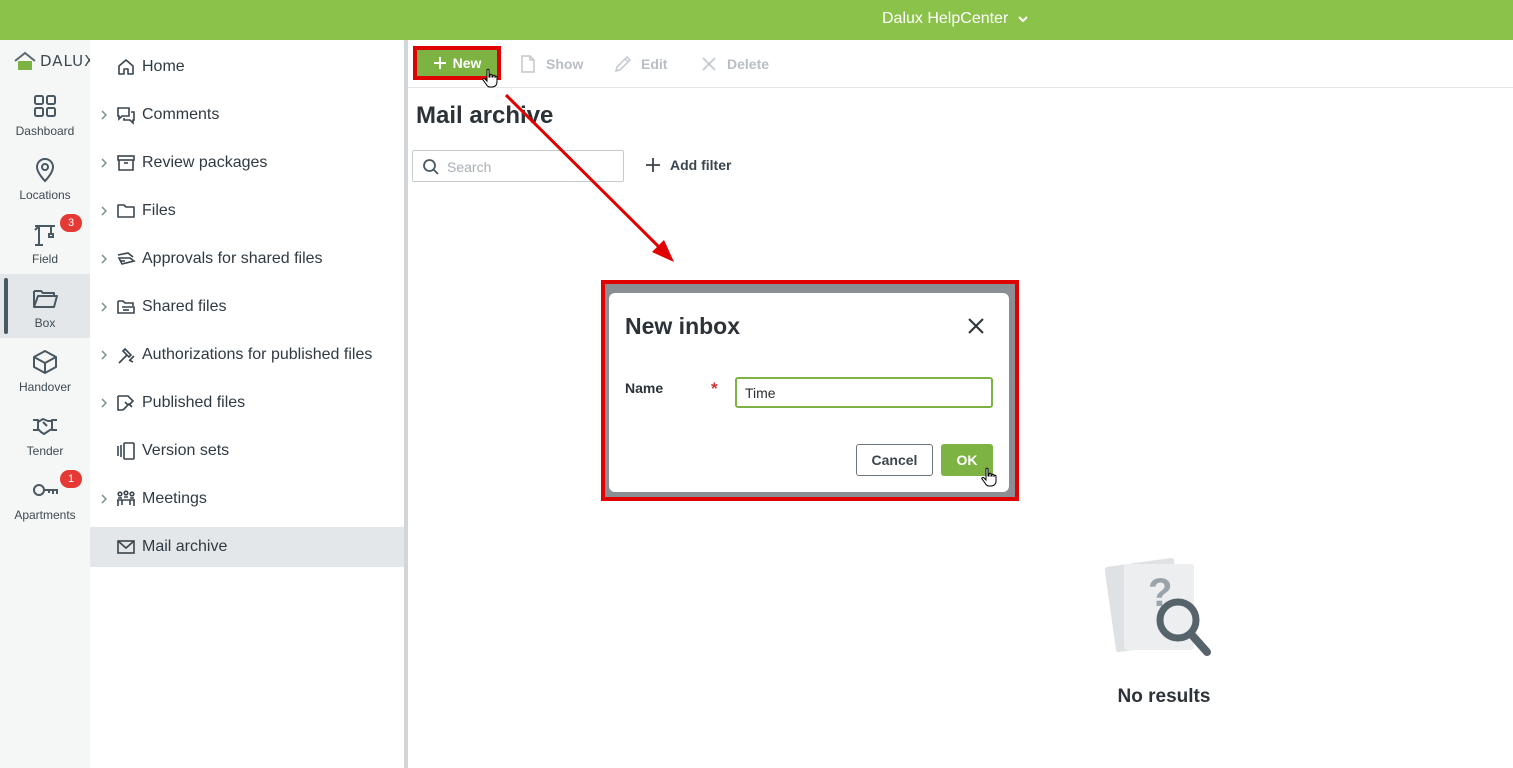  Describe the element at coordinates (644, 388) in the screenshot. I see `name-field-label: Name` at that location.